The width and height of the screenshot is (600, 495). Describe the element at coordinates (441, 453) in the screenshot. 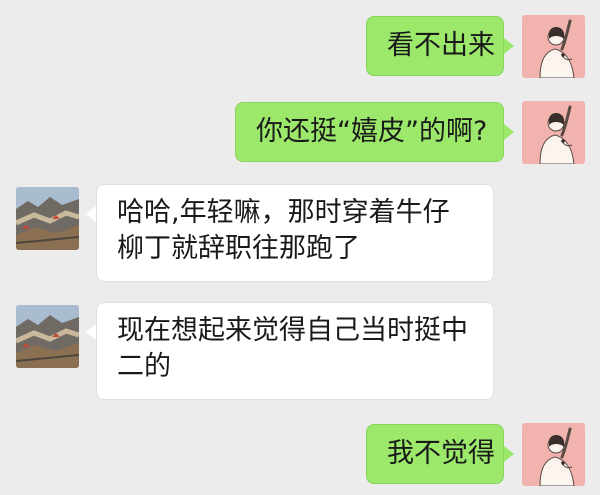

I see `message-text: 我不觉得` at that location.